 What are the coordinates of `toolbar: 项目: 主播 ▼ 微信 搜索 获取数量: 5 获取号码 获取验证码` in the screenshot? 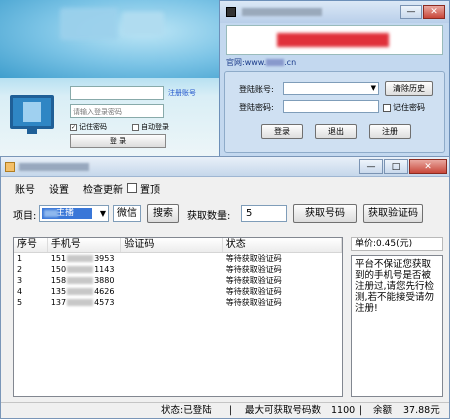 It's located at (225, 214).